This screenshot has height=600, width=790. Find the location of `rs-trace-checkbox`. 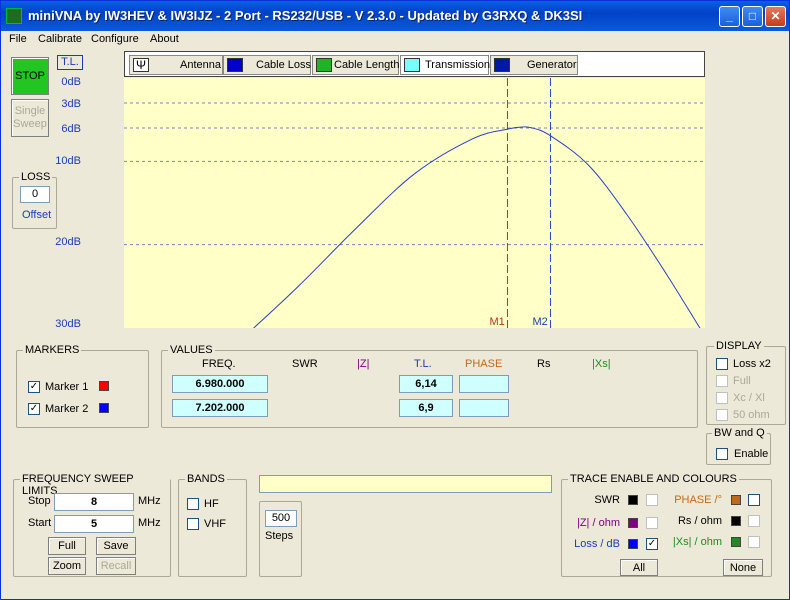

rs-trace-checkbox is located at coordinates (754, 521).